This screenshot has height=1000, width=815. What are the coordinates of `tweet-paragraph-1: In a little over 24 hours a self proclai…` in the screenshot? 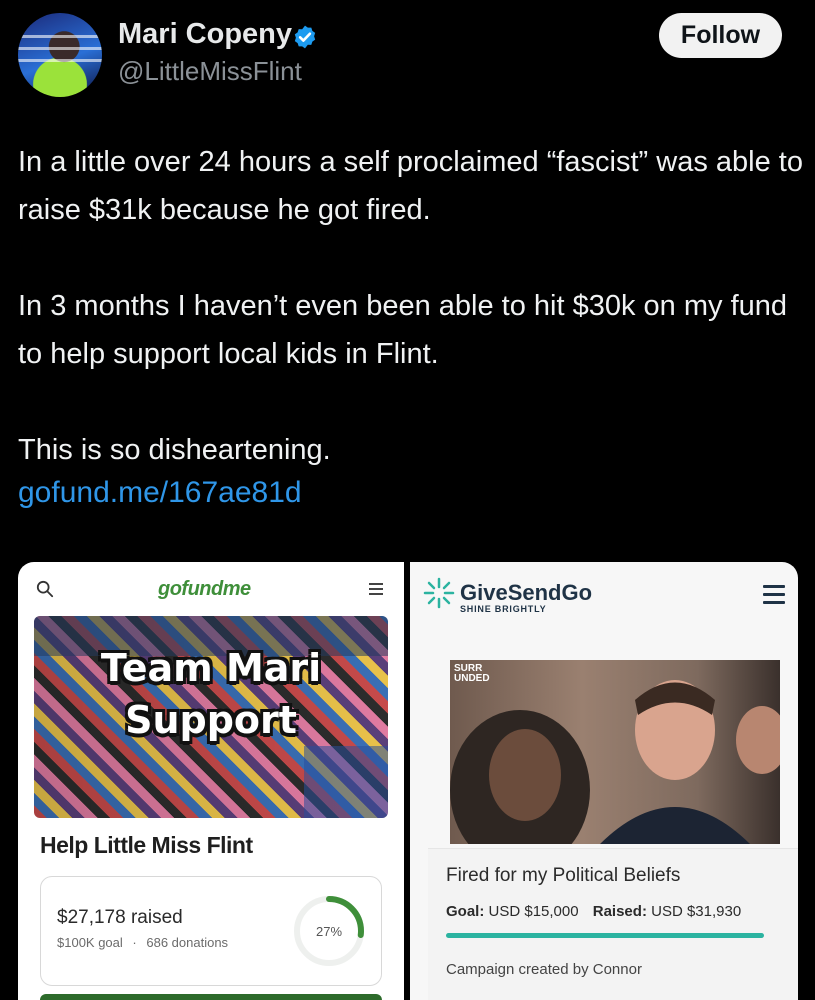 It's located at (410, 186).